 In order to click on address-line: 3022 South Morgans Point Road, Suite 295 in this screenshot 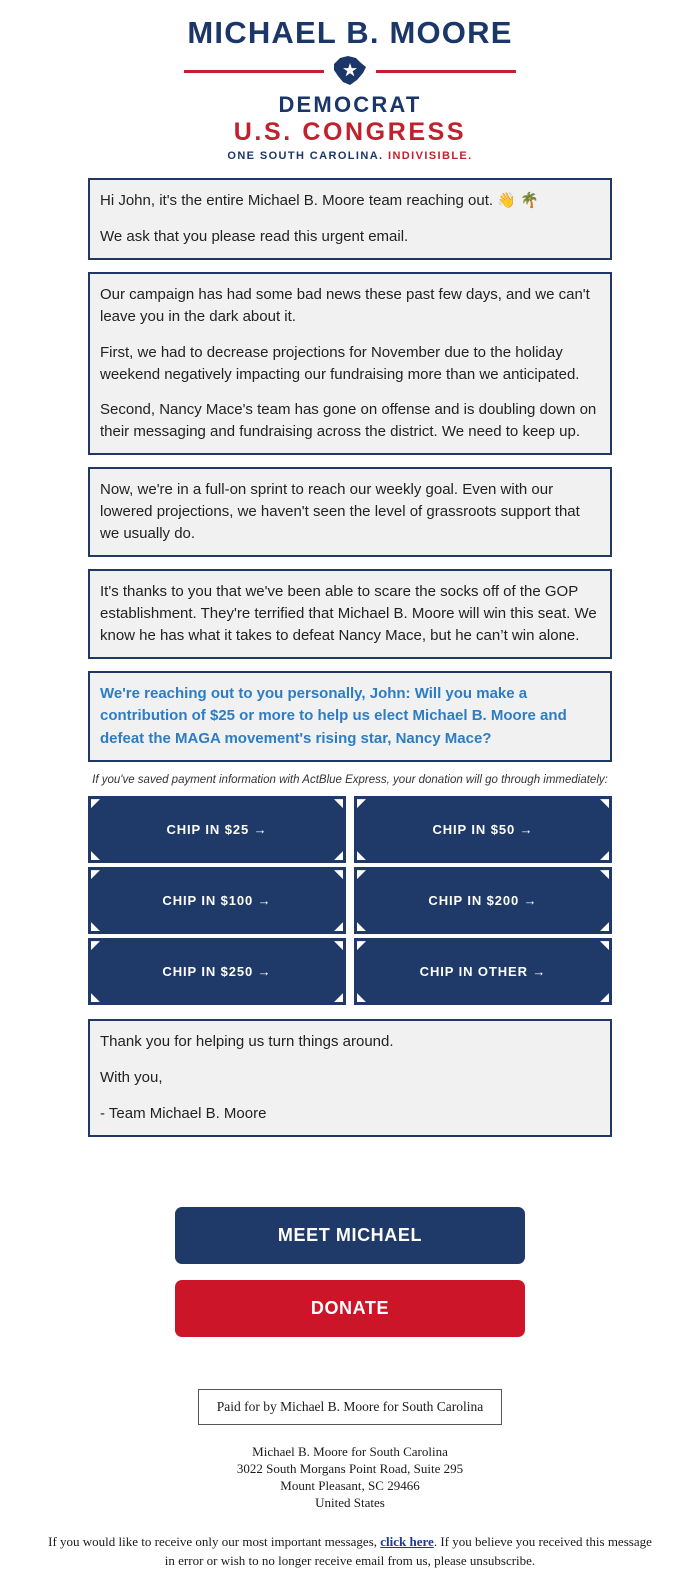, I will do `click(350, 1468)`.